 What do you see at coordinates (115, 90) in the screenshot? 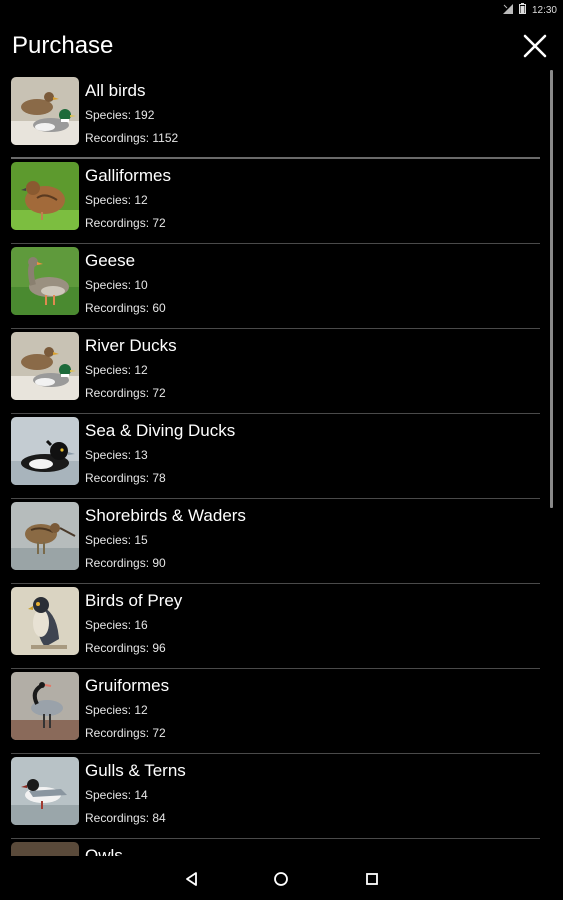
I see `item-title: All birds` at bounding box center [115, 90].